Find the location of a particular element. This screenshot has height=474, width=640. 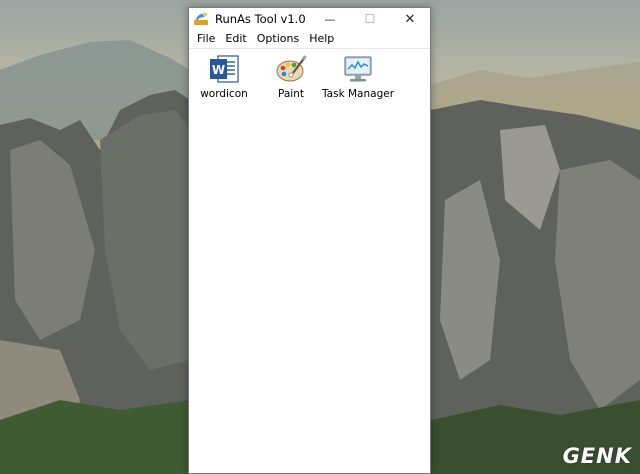

window-controls: — ☐ ✕ is located at coordinates (370, 19).